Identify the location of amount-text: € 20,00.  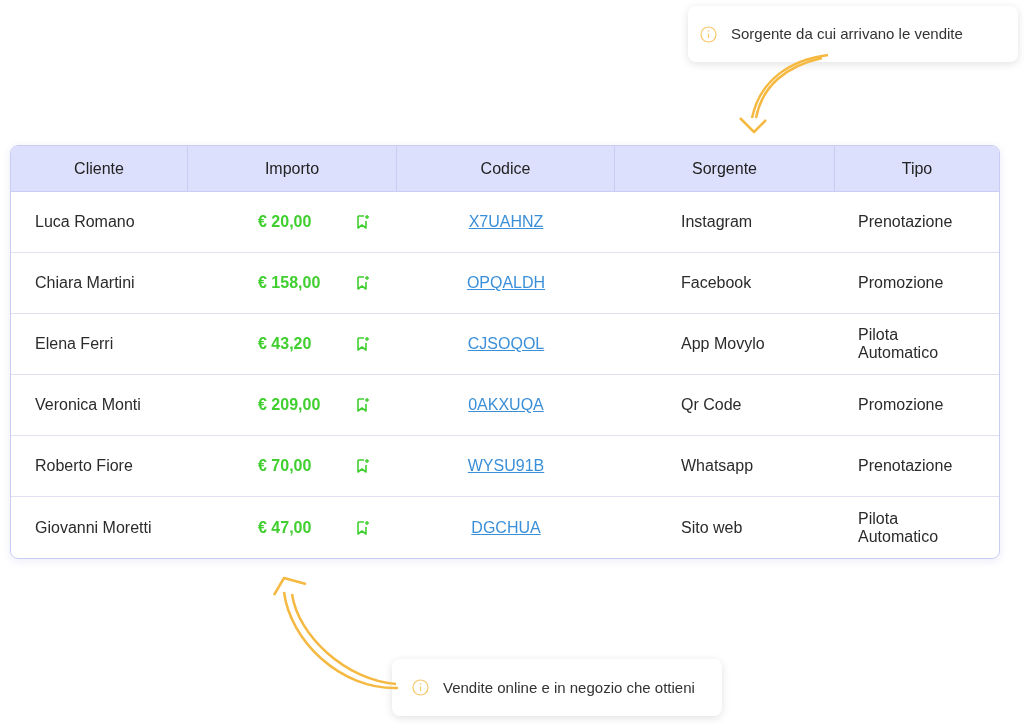
(285, 222).